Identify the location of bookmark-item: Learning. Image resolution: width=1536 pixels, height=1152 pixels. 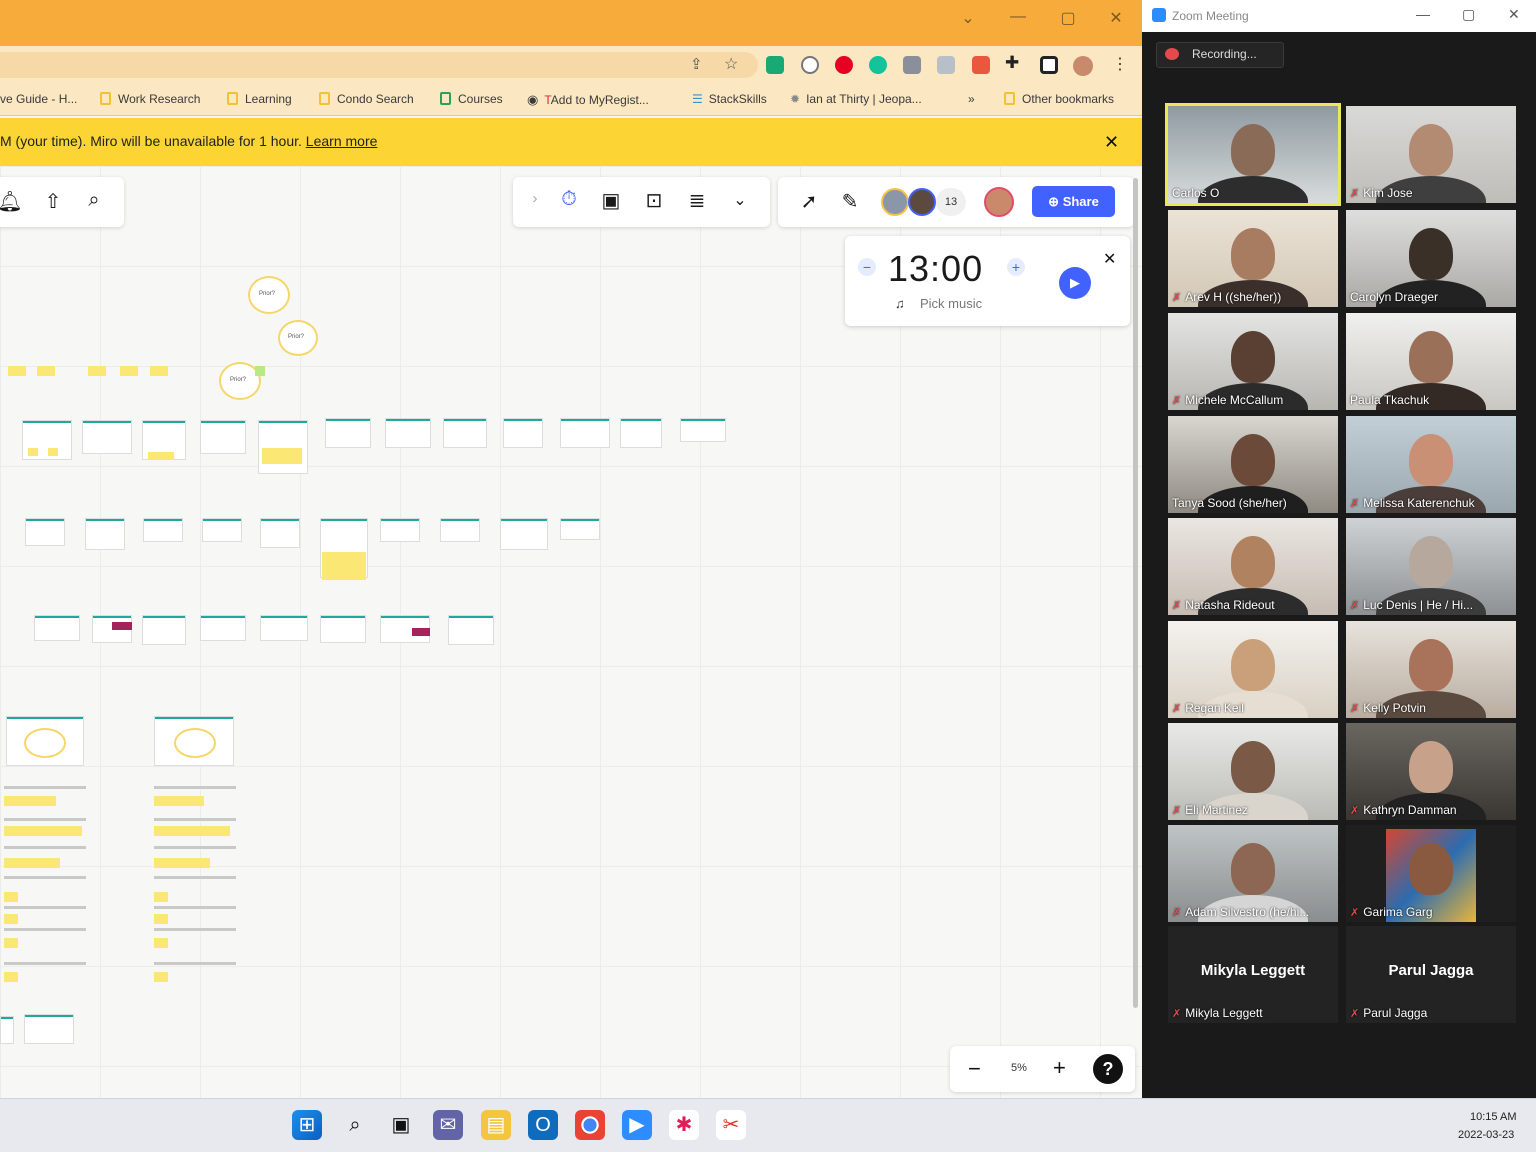
(259, 99).